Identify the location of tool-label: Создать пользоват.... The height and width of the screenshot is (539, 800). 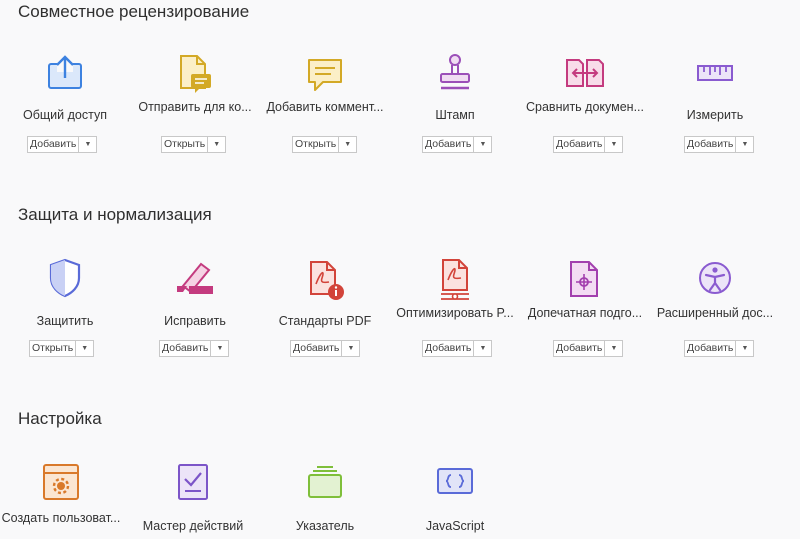
(61, 518).